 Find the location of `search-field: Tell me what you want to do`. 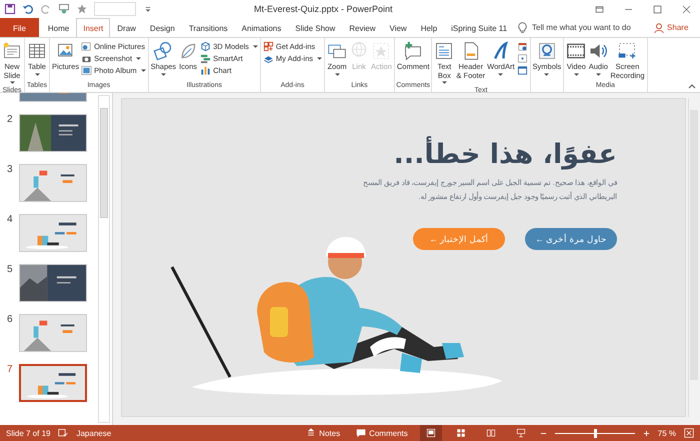

search-field: Tell me what you want to do is located at coordinates (592, 27).